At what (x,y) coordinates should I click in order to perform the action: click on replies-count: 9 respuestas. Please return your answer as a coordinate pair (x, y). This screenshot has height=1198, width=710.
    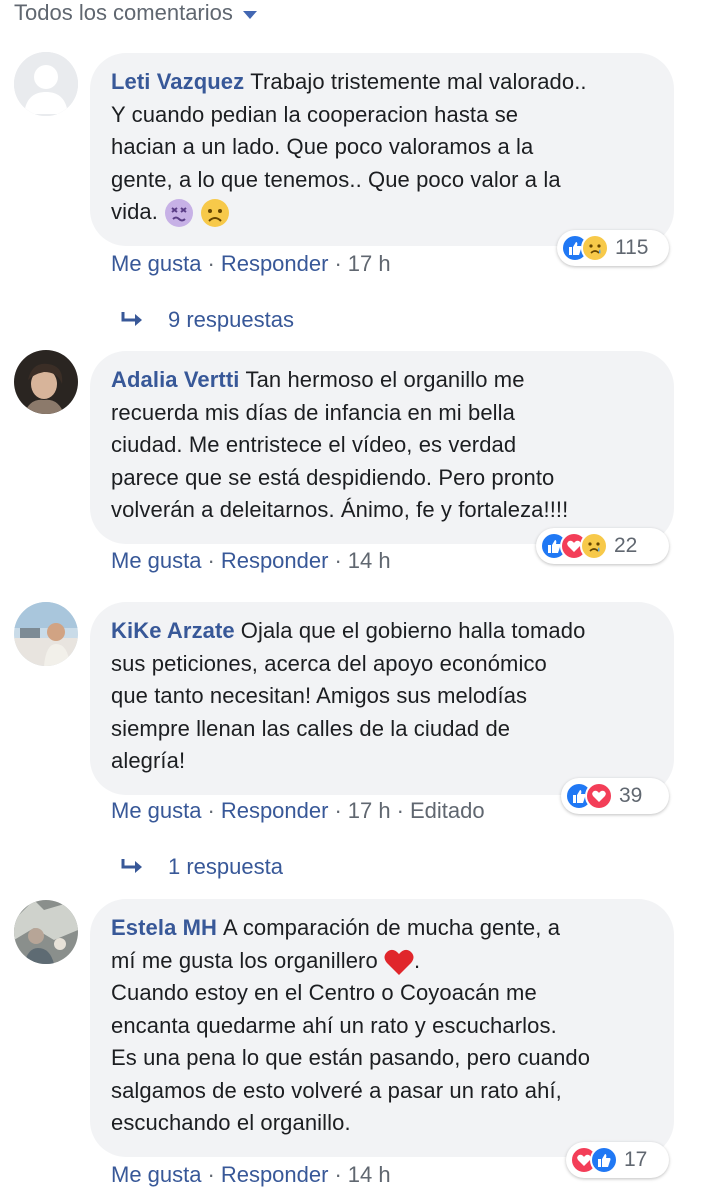
    Looking at the image, I should click on (231, 319).